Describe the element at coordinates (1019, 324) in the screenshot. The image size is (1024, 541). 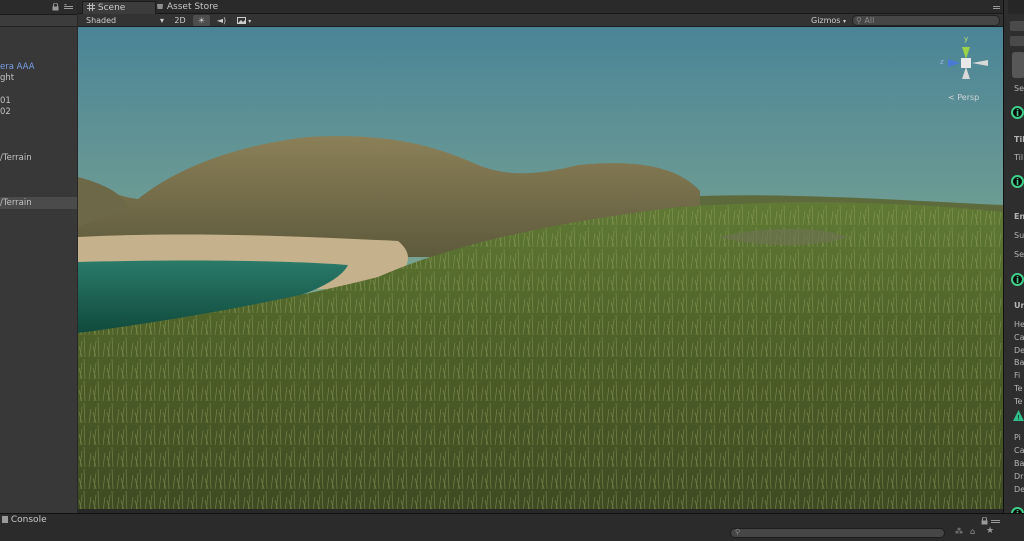
I see `inspector-field-label: He` at that location.